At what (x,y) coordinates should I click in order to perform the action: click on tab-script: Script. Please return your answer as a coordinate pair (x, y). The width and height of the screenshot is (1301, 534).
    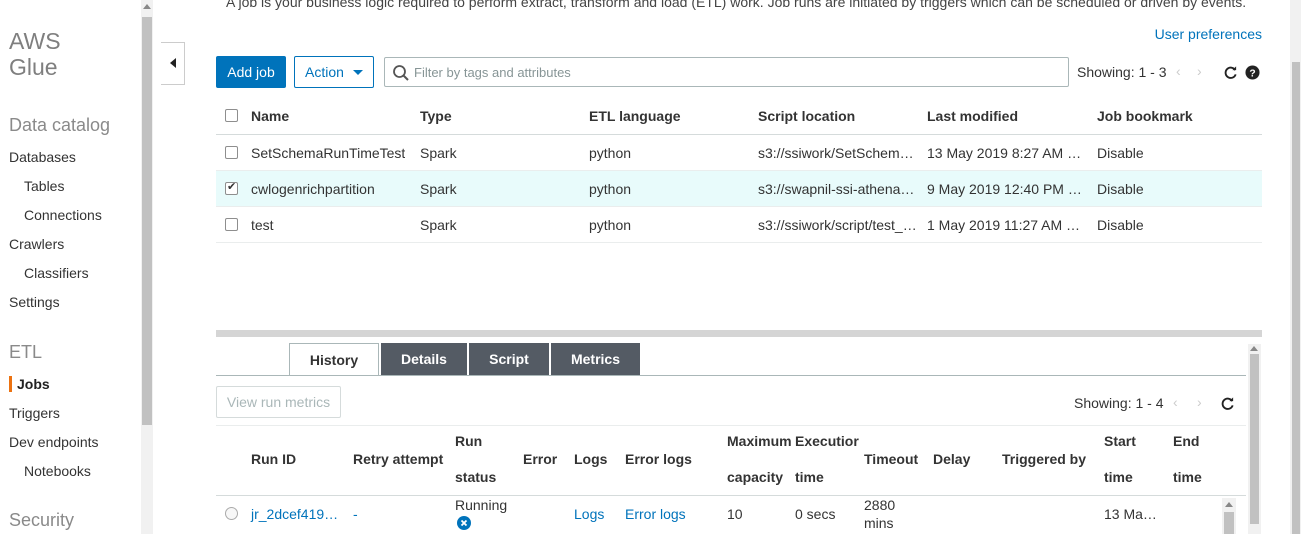
    Looking at the image, I should click on (509, 359).